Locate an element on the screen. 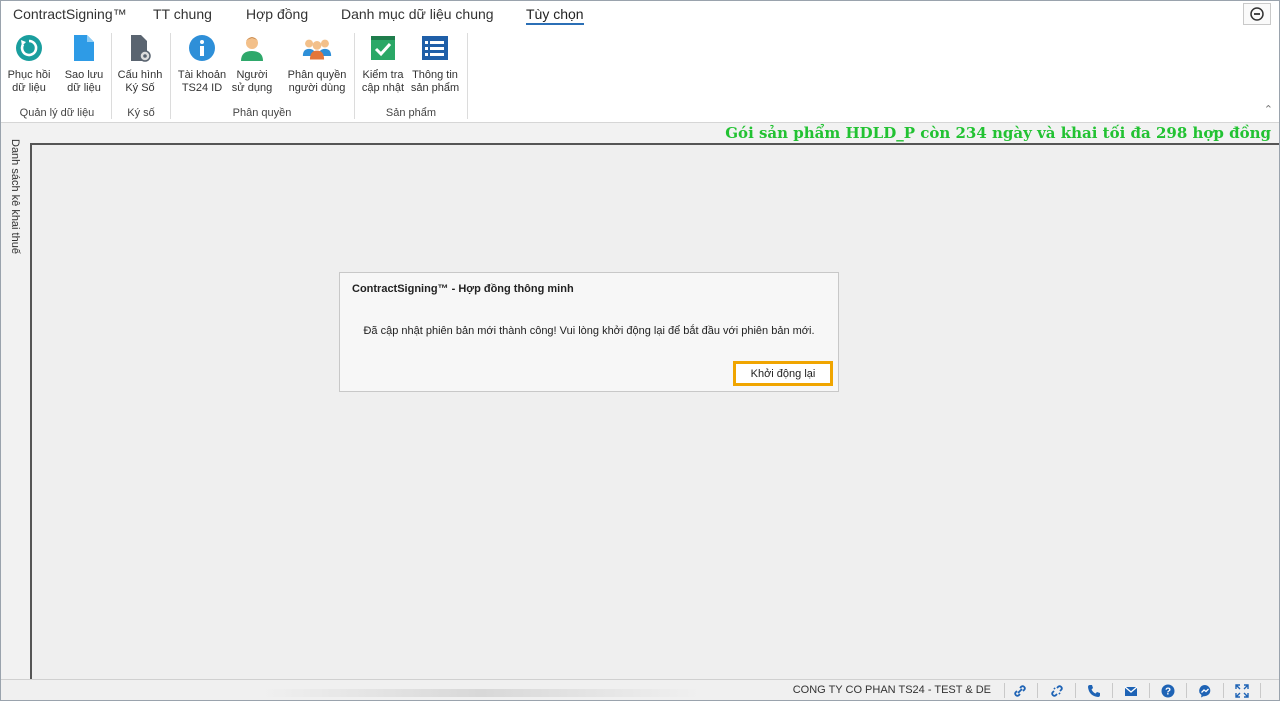  user-permission-button: Phân quyền người dùng is located at coordinates (317, 64).